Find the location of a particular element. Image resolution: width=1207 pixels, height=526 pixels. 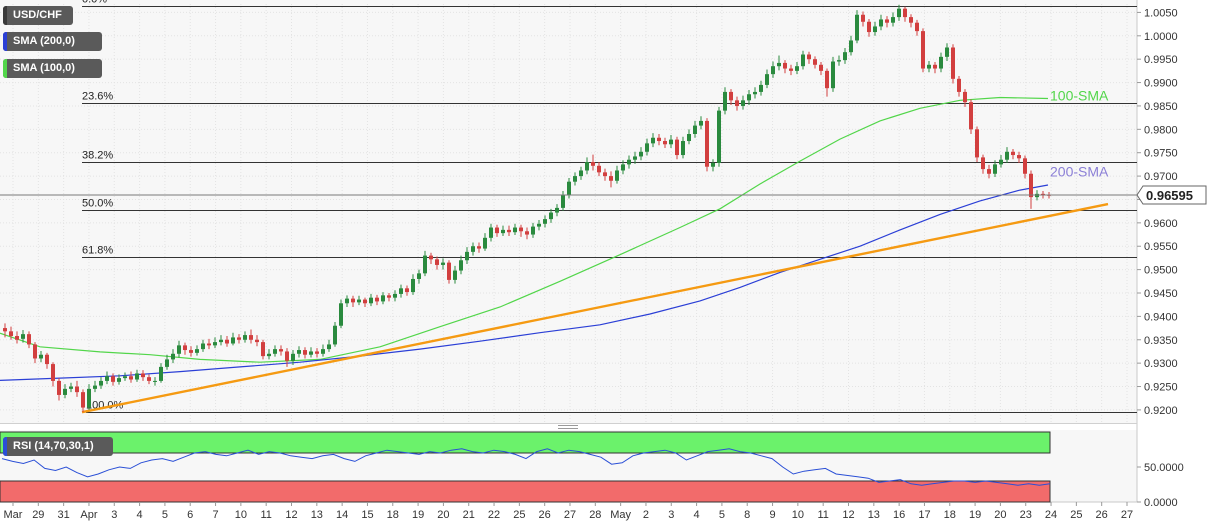

instrument-chip: USD/CHF is located at coordinates (38, 15).